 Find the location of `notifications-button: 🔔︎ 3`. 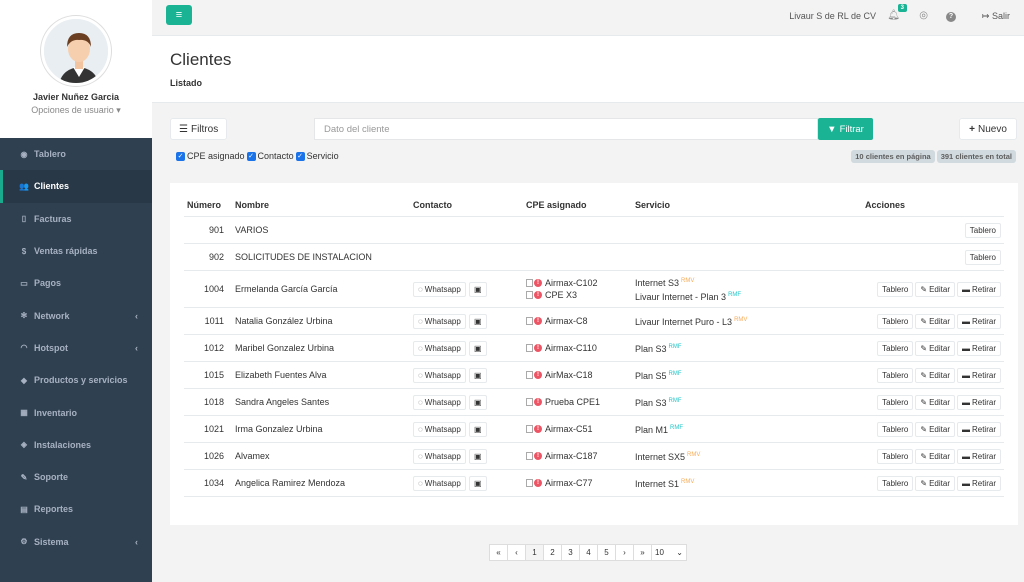

notifications-button: 🔔︎ 3 is located at coordinates (897, 12).